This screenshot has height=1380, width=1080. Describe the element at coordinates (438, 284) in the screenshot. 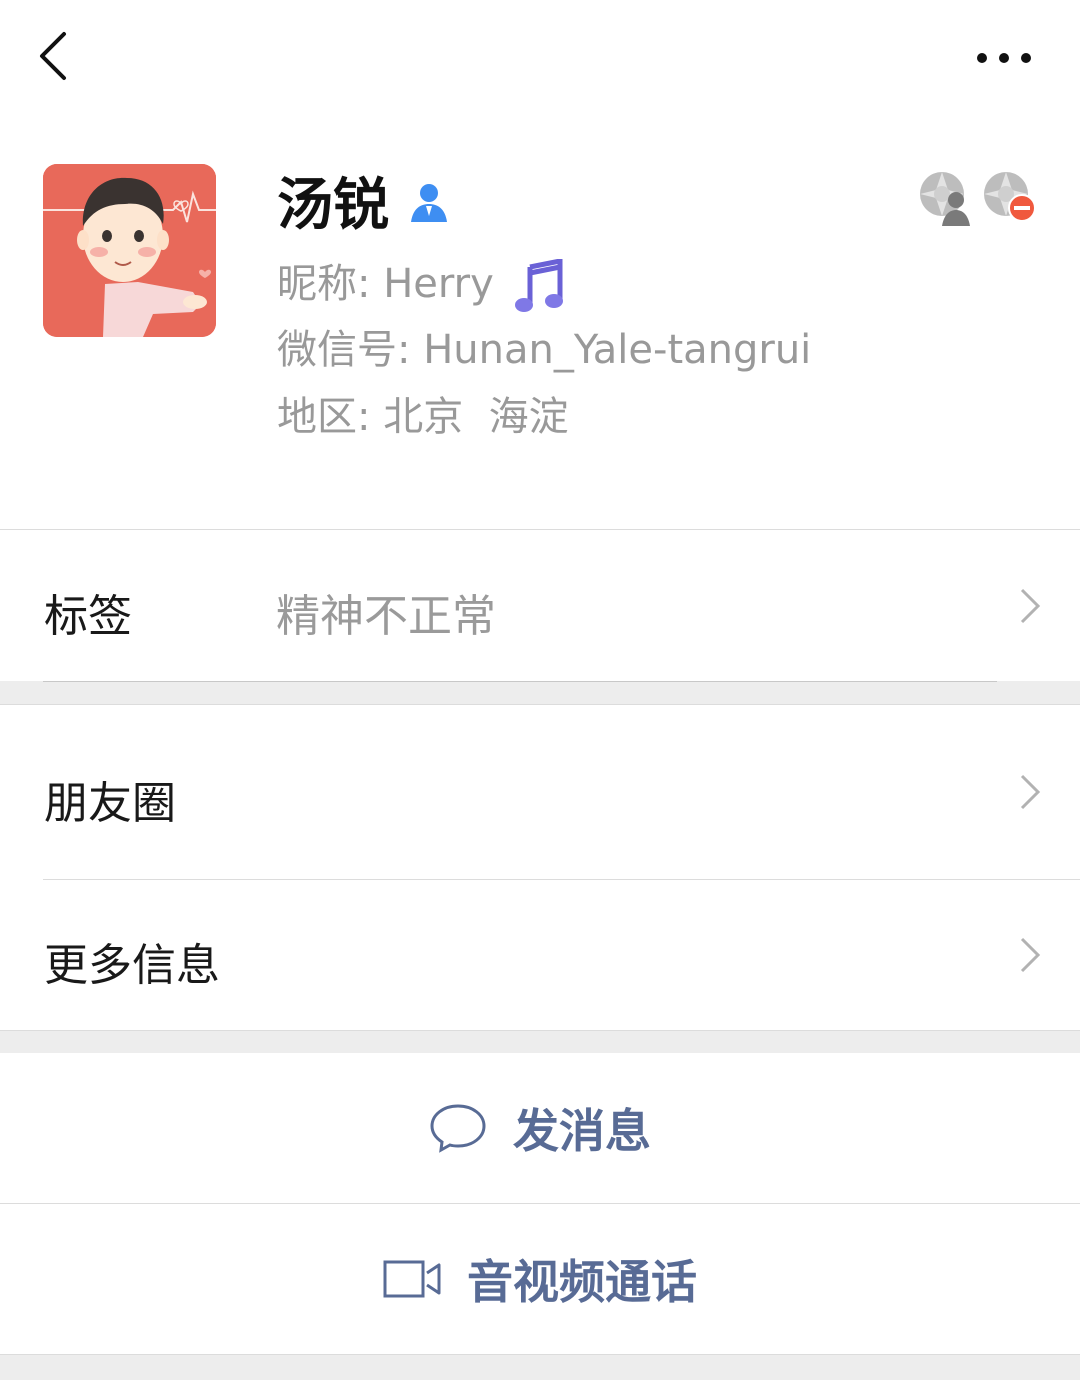

I see `nickname-value: Herry` at that location.